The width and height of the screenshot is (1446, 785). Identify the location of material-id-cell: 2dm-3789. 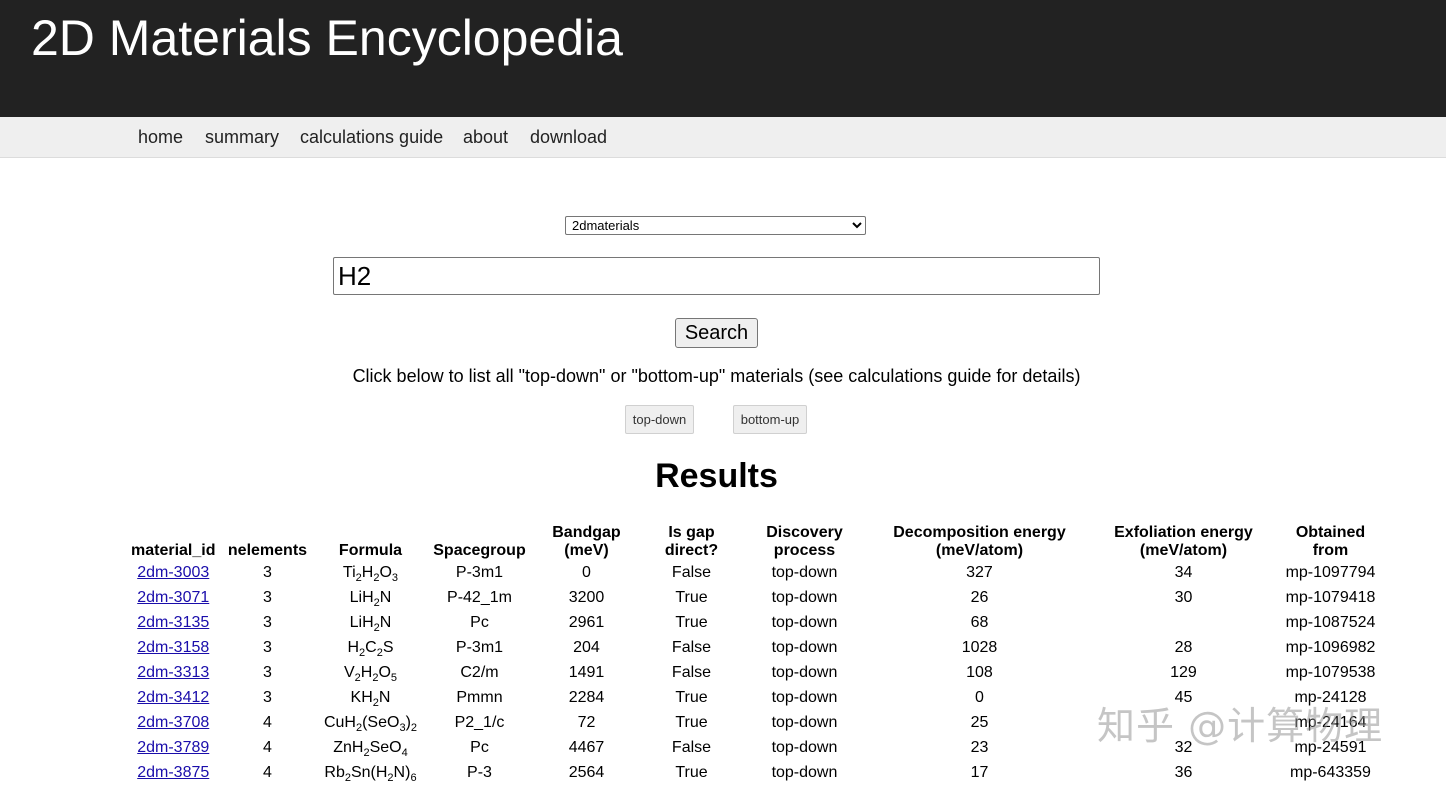
(173, 747).